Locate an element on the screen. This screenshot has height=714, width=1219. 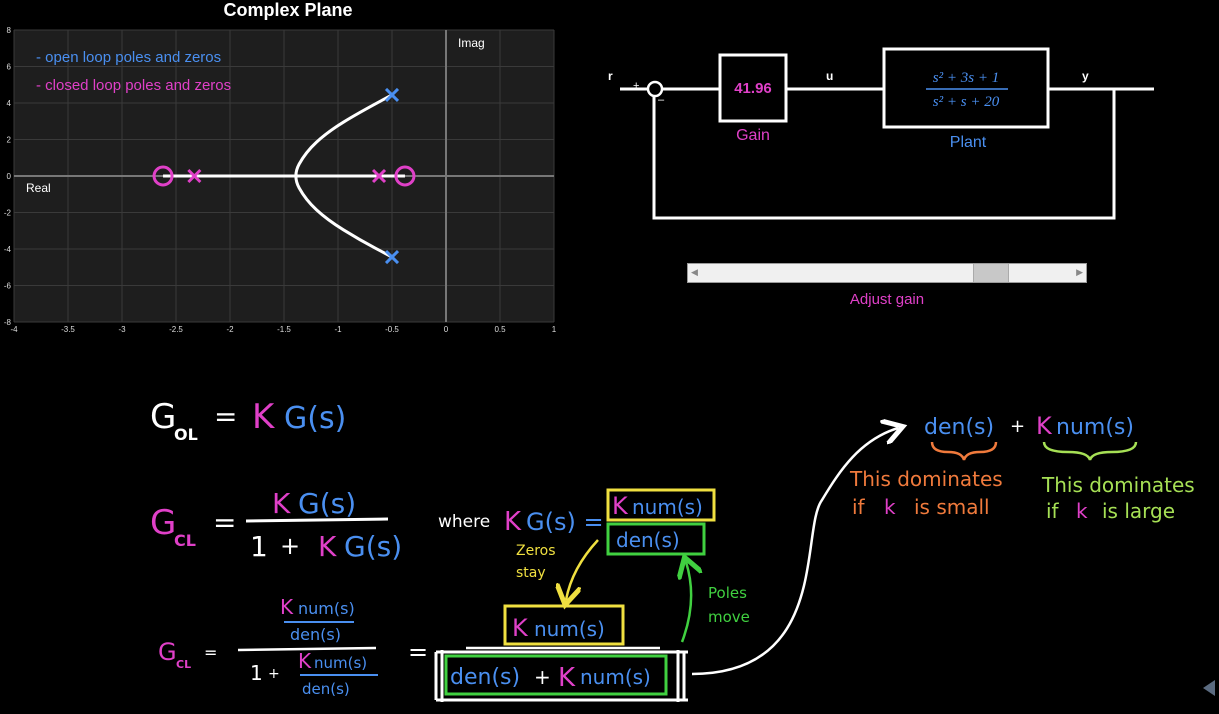
x-tick-label: -3 is located at coordinates (122, 329).